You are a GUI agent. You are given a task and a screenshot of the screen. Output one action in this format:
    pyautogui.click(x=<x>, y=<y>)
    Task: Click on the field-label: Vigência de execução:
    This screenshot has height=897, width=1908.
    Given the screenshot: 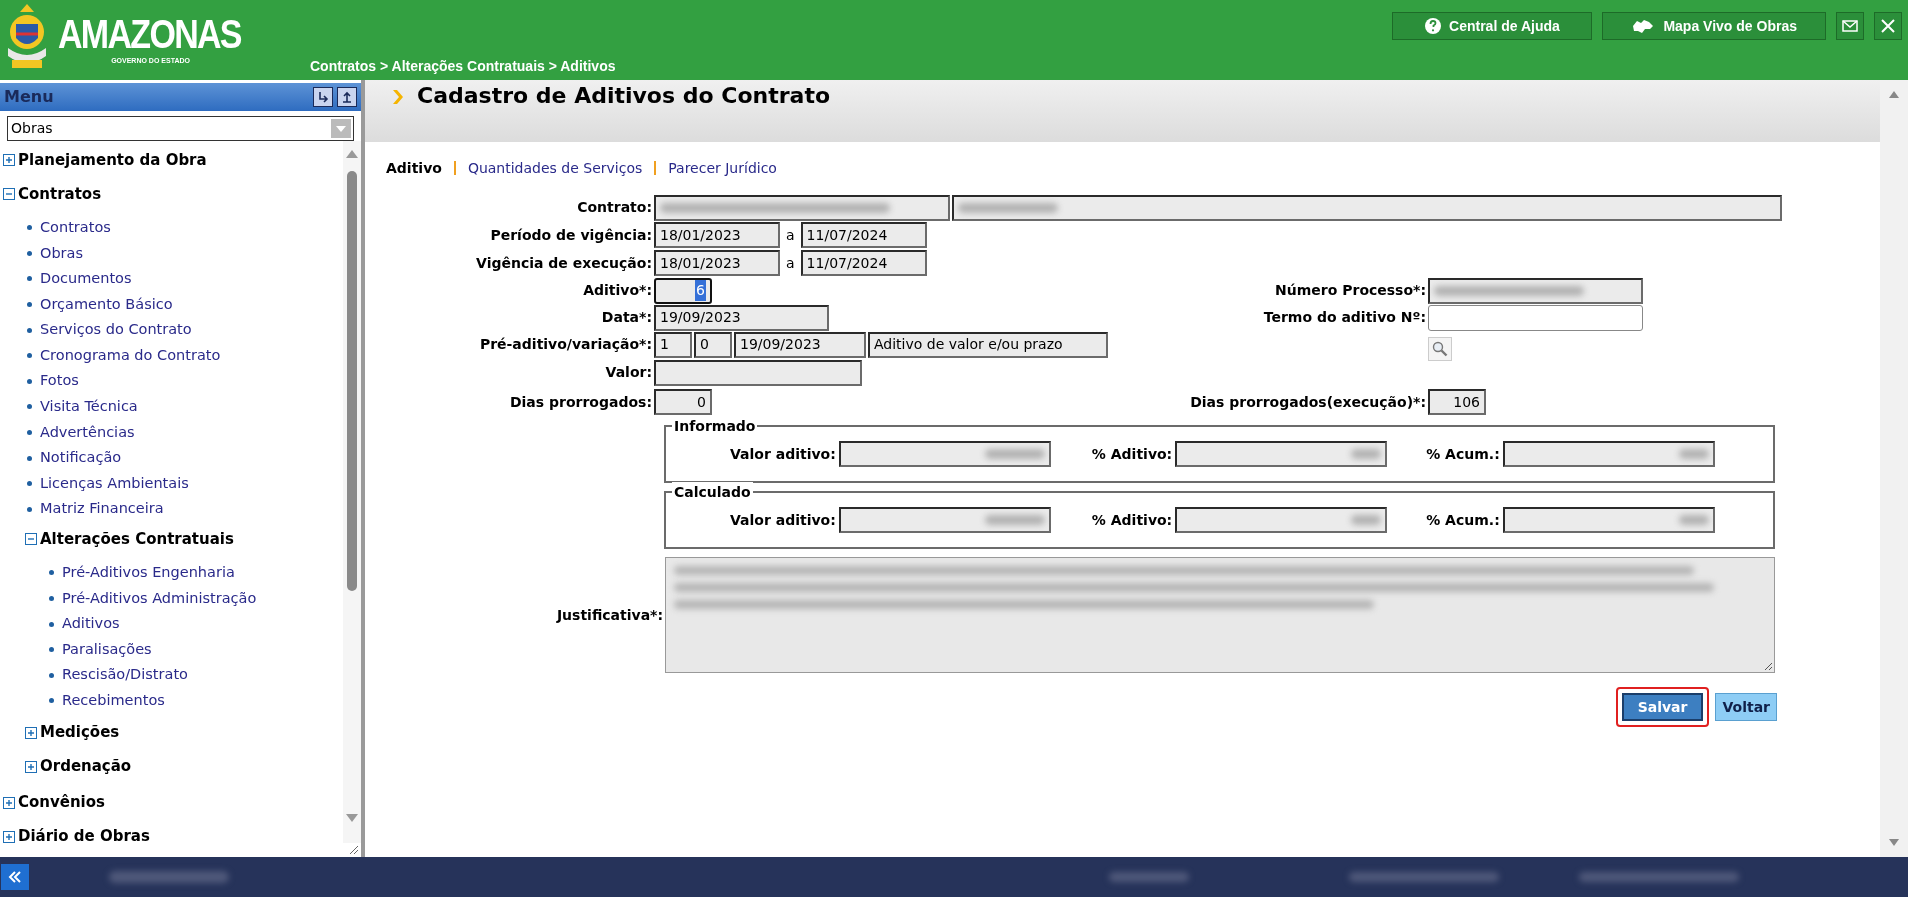 What is the action you would take?
    pyautogui.click(x=563, y=263)
    